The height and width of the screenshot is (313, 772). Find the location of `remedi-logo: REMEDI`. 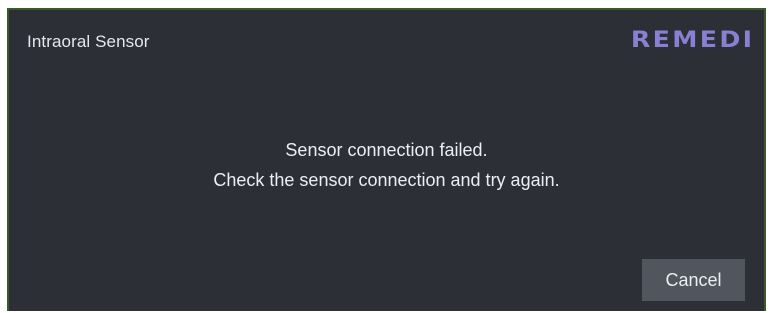

remedi-logo: REMEDI is located at coordinates (692, 40).